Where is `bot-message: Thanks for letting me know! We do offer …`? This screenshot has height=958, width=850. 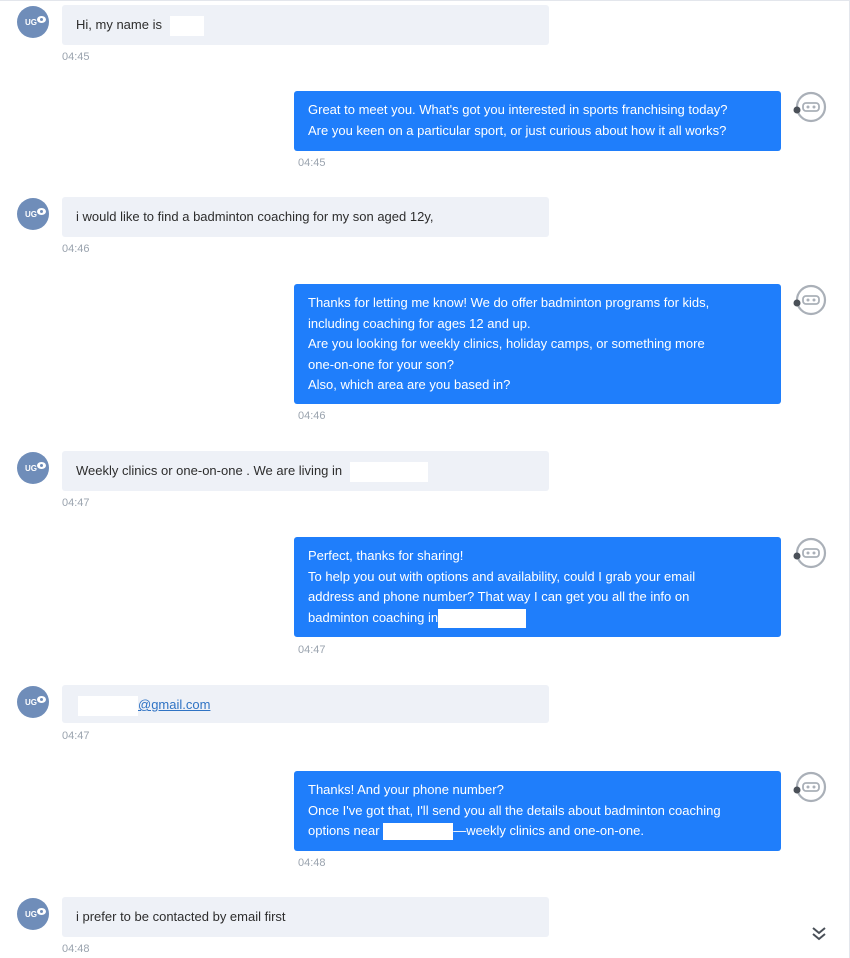
bot-message: Thanks for letting me know! We do offer … is located at coordinates (537, 344).